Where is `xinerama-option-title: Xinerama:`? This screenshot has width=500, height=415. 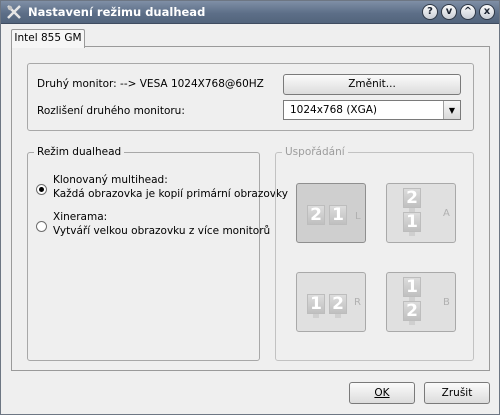 xinerama-option-title: Xinerama: is located at coordinates (80, 217).